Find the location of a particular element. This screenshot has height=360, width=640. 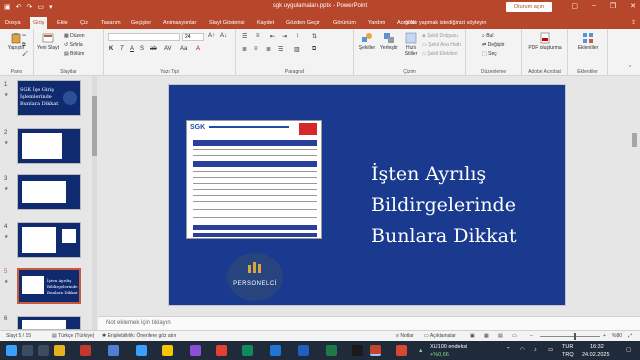

align-left-icon: ≣ is located at coordinates (244, 49).